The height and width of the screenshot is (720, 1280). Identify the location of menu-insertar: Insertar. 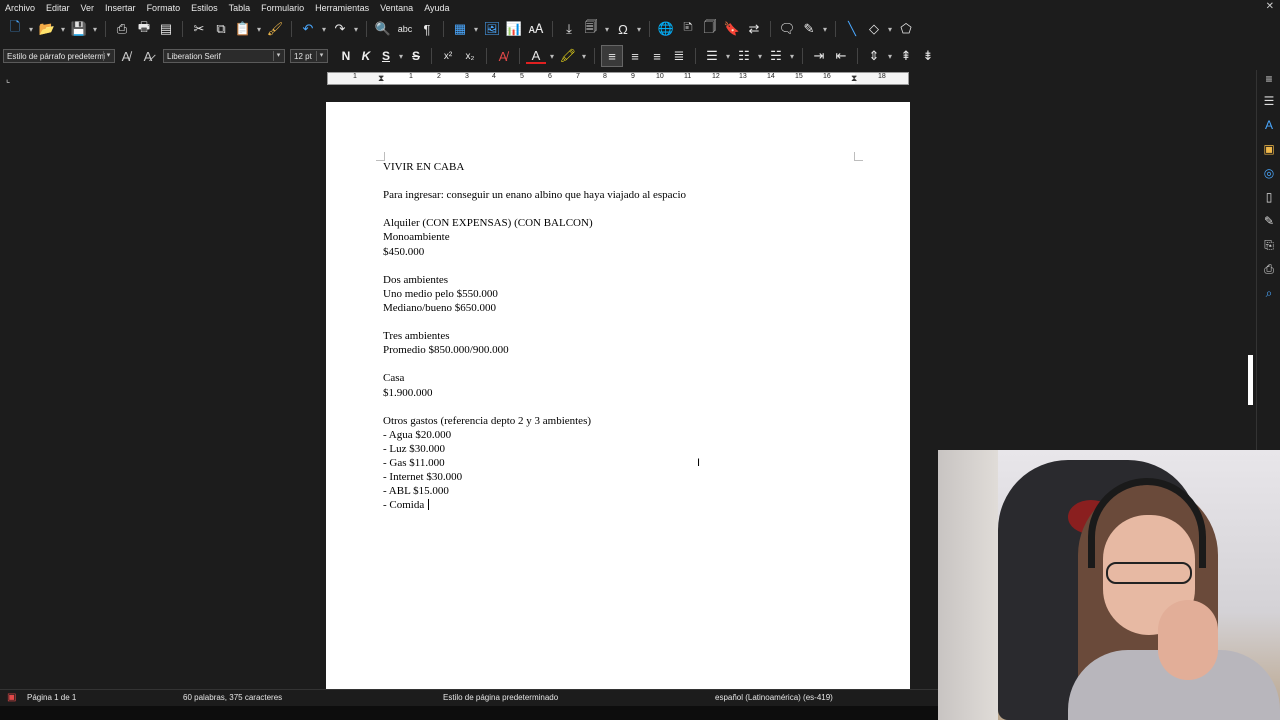
(121, 8).